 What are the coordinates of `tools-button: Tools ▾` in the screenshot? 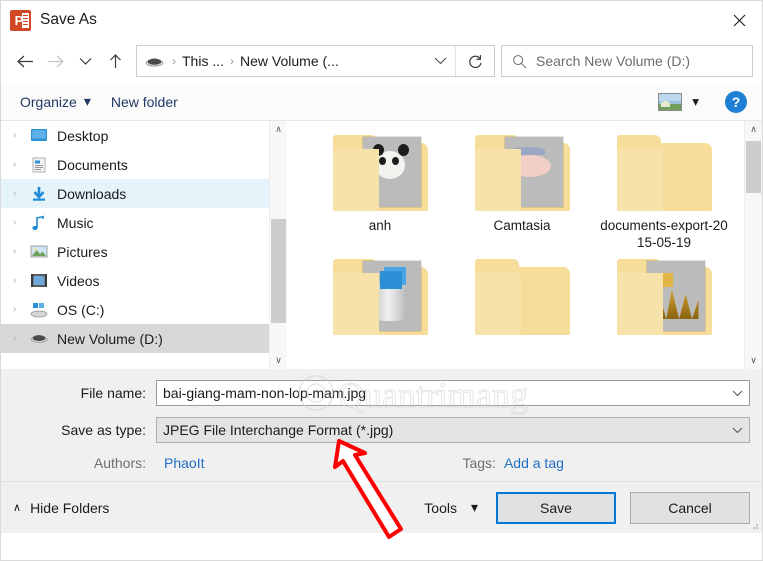 It's located at (451, 507).